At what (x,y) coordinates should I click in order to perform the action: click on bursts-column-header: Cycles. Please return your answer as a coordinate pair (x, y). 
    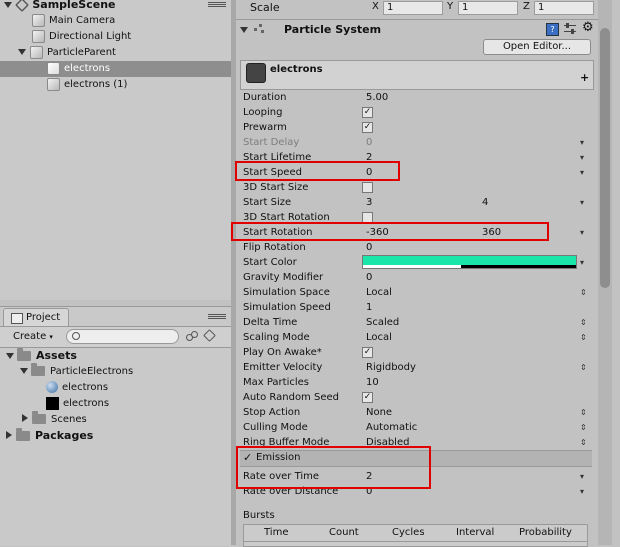
    Looking at the image, I should click on (408, 532).